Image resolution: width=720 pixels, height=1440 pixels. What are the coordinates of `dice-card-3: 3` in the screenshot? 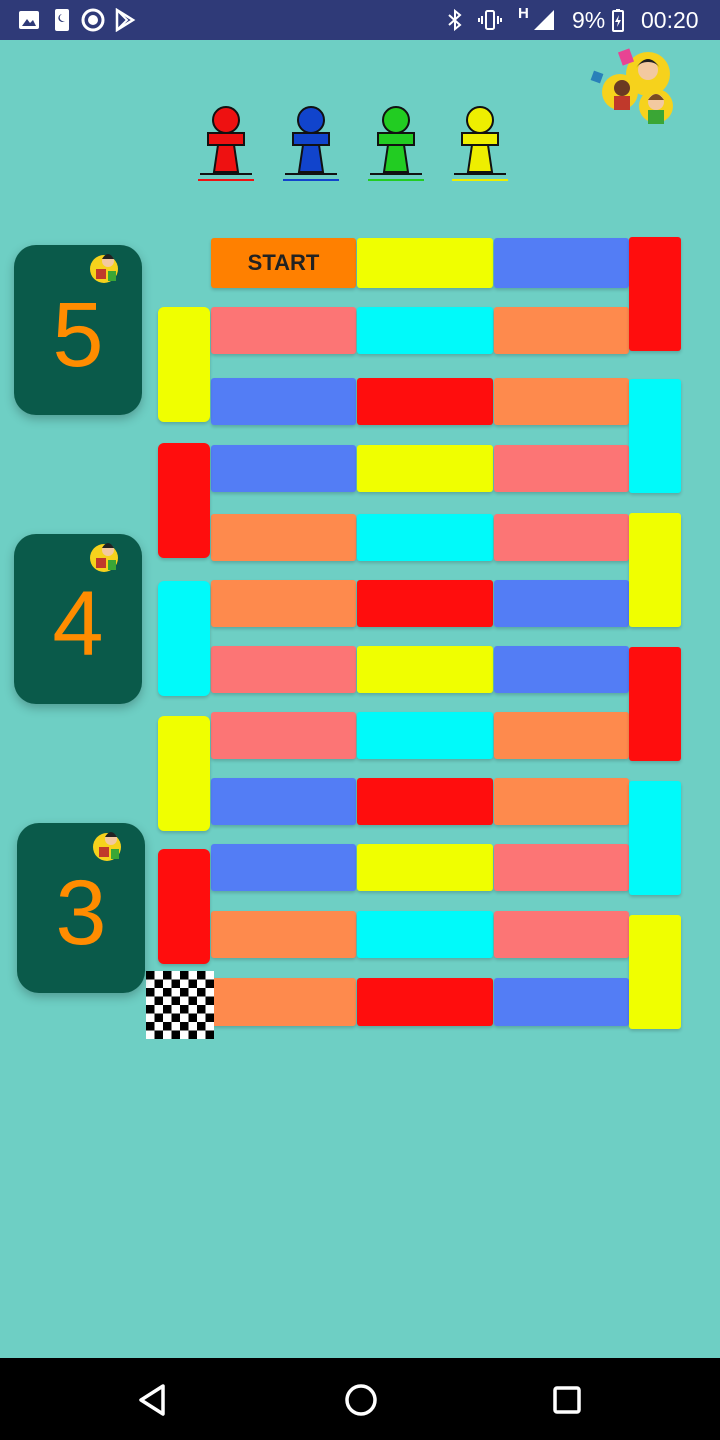 It's located at (81, 908).